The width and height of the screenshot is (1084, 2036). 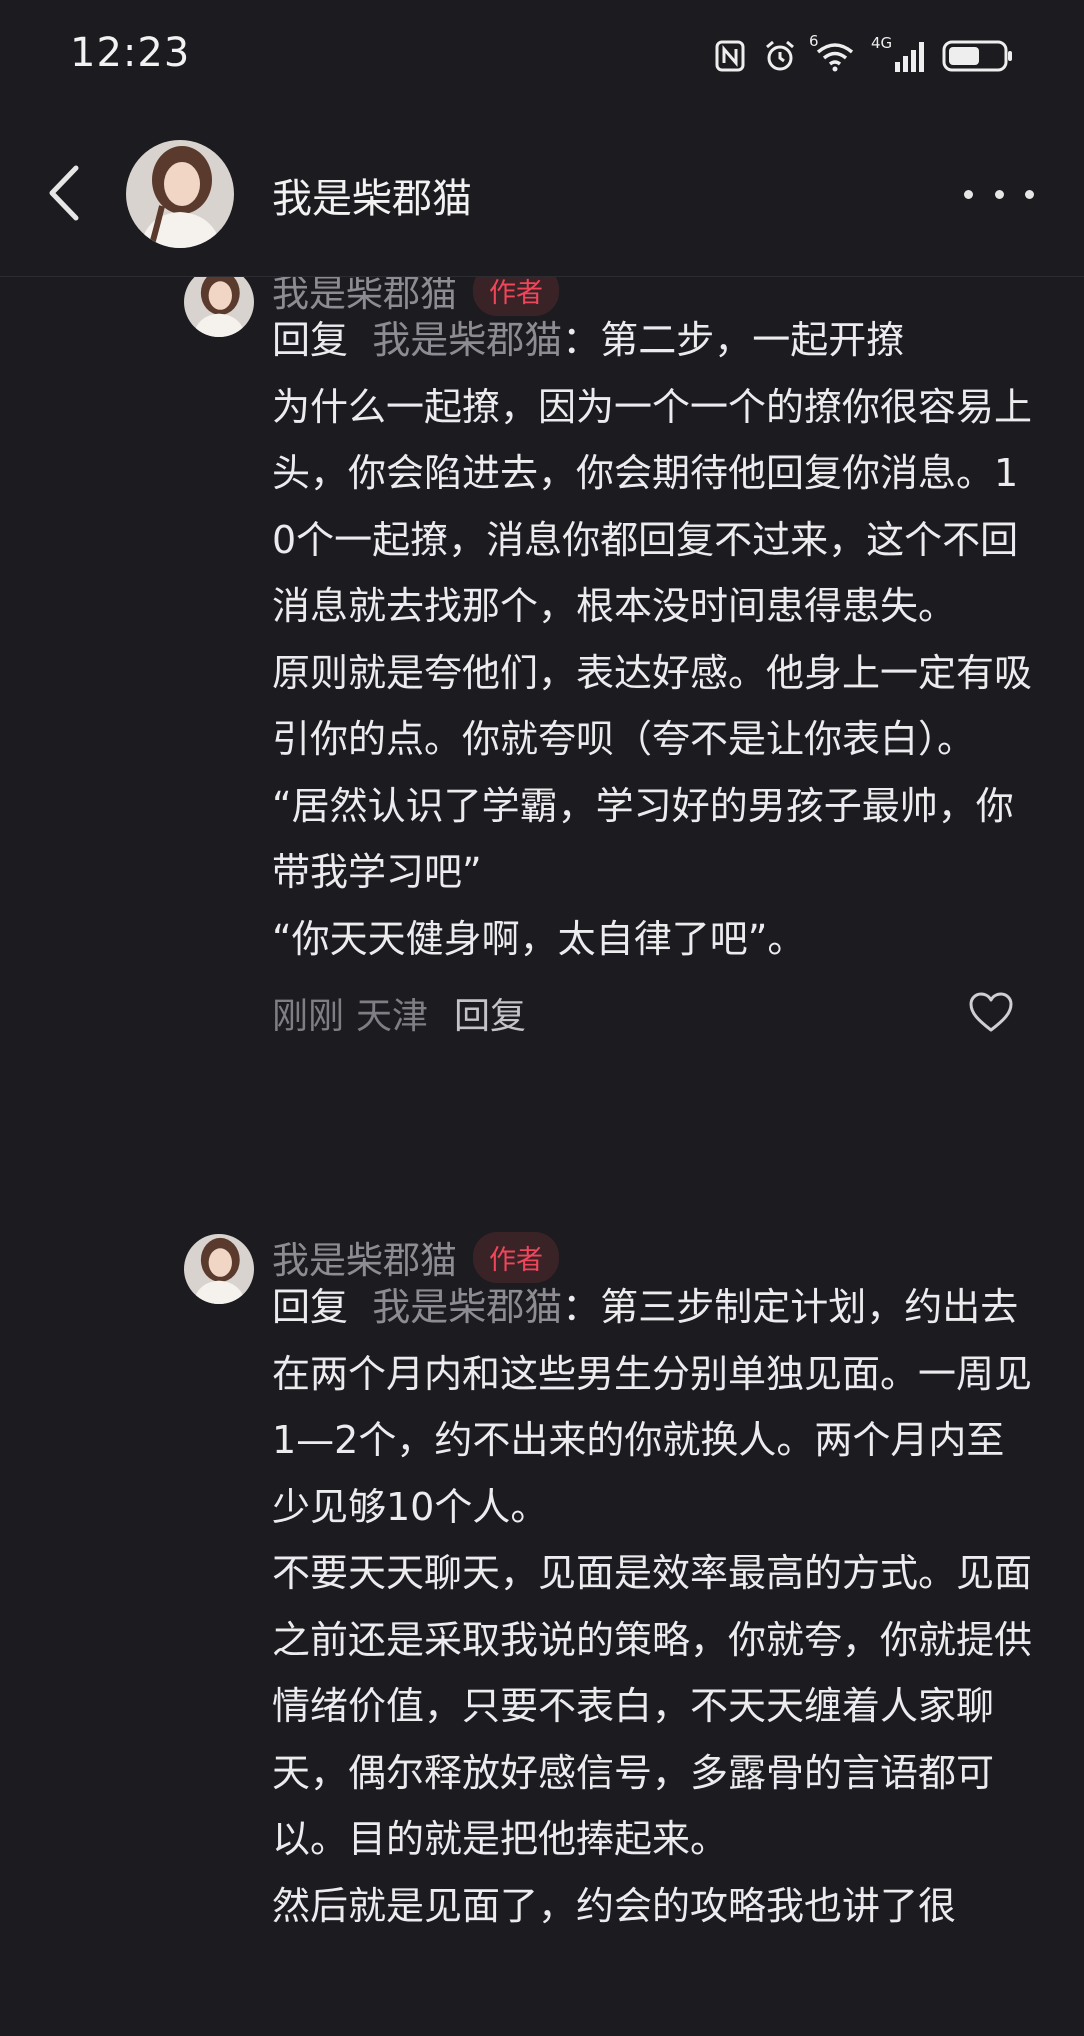 What do you see at coordinates (968, 194) in the screenshot?
I see `more-horizontal-icon` at bounding box center [968, 194].